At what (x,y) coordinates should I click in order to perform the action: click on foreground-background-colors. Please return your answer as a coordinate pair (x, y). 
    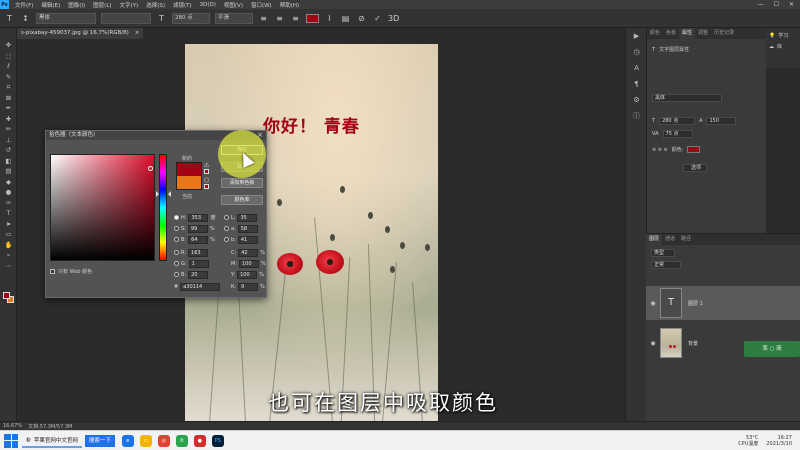
    Looking at the image, I should click on (9, 298).